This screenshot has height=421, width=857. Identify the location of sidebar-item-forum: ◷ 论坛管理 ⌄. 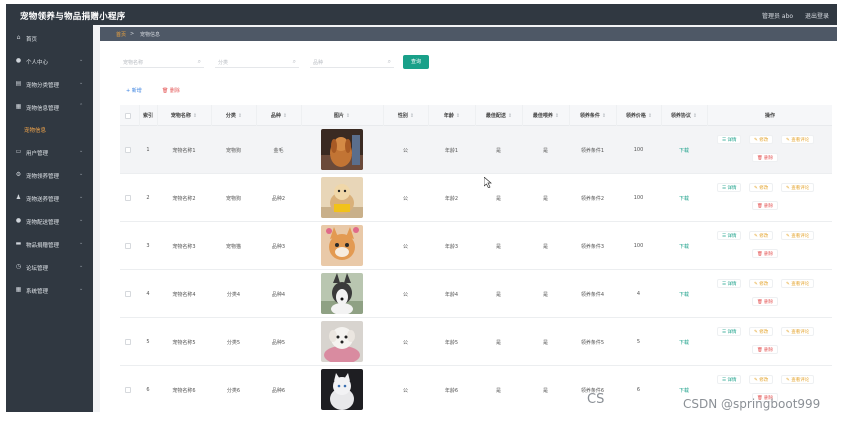
(49, 267).